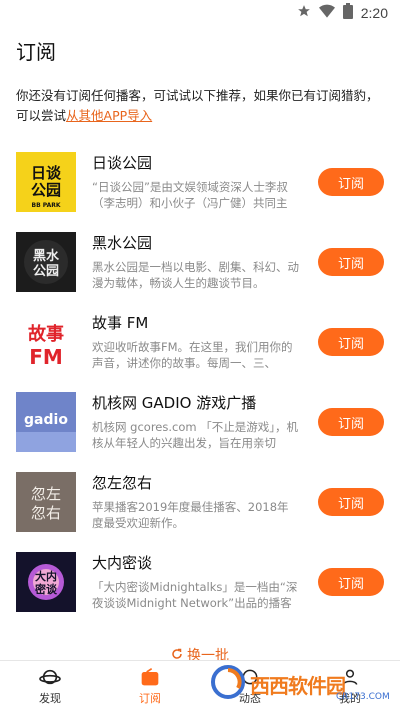 The height and width of the screenshot is (711, 400). Describe the element at coordinates (190, 195) in the screenshot. I see `podcast-description: “日谈公园”是由文娱领域资深人士李叔（李志明）和小伙子（冯广健）共同主` at that location.